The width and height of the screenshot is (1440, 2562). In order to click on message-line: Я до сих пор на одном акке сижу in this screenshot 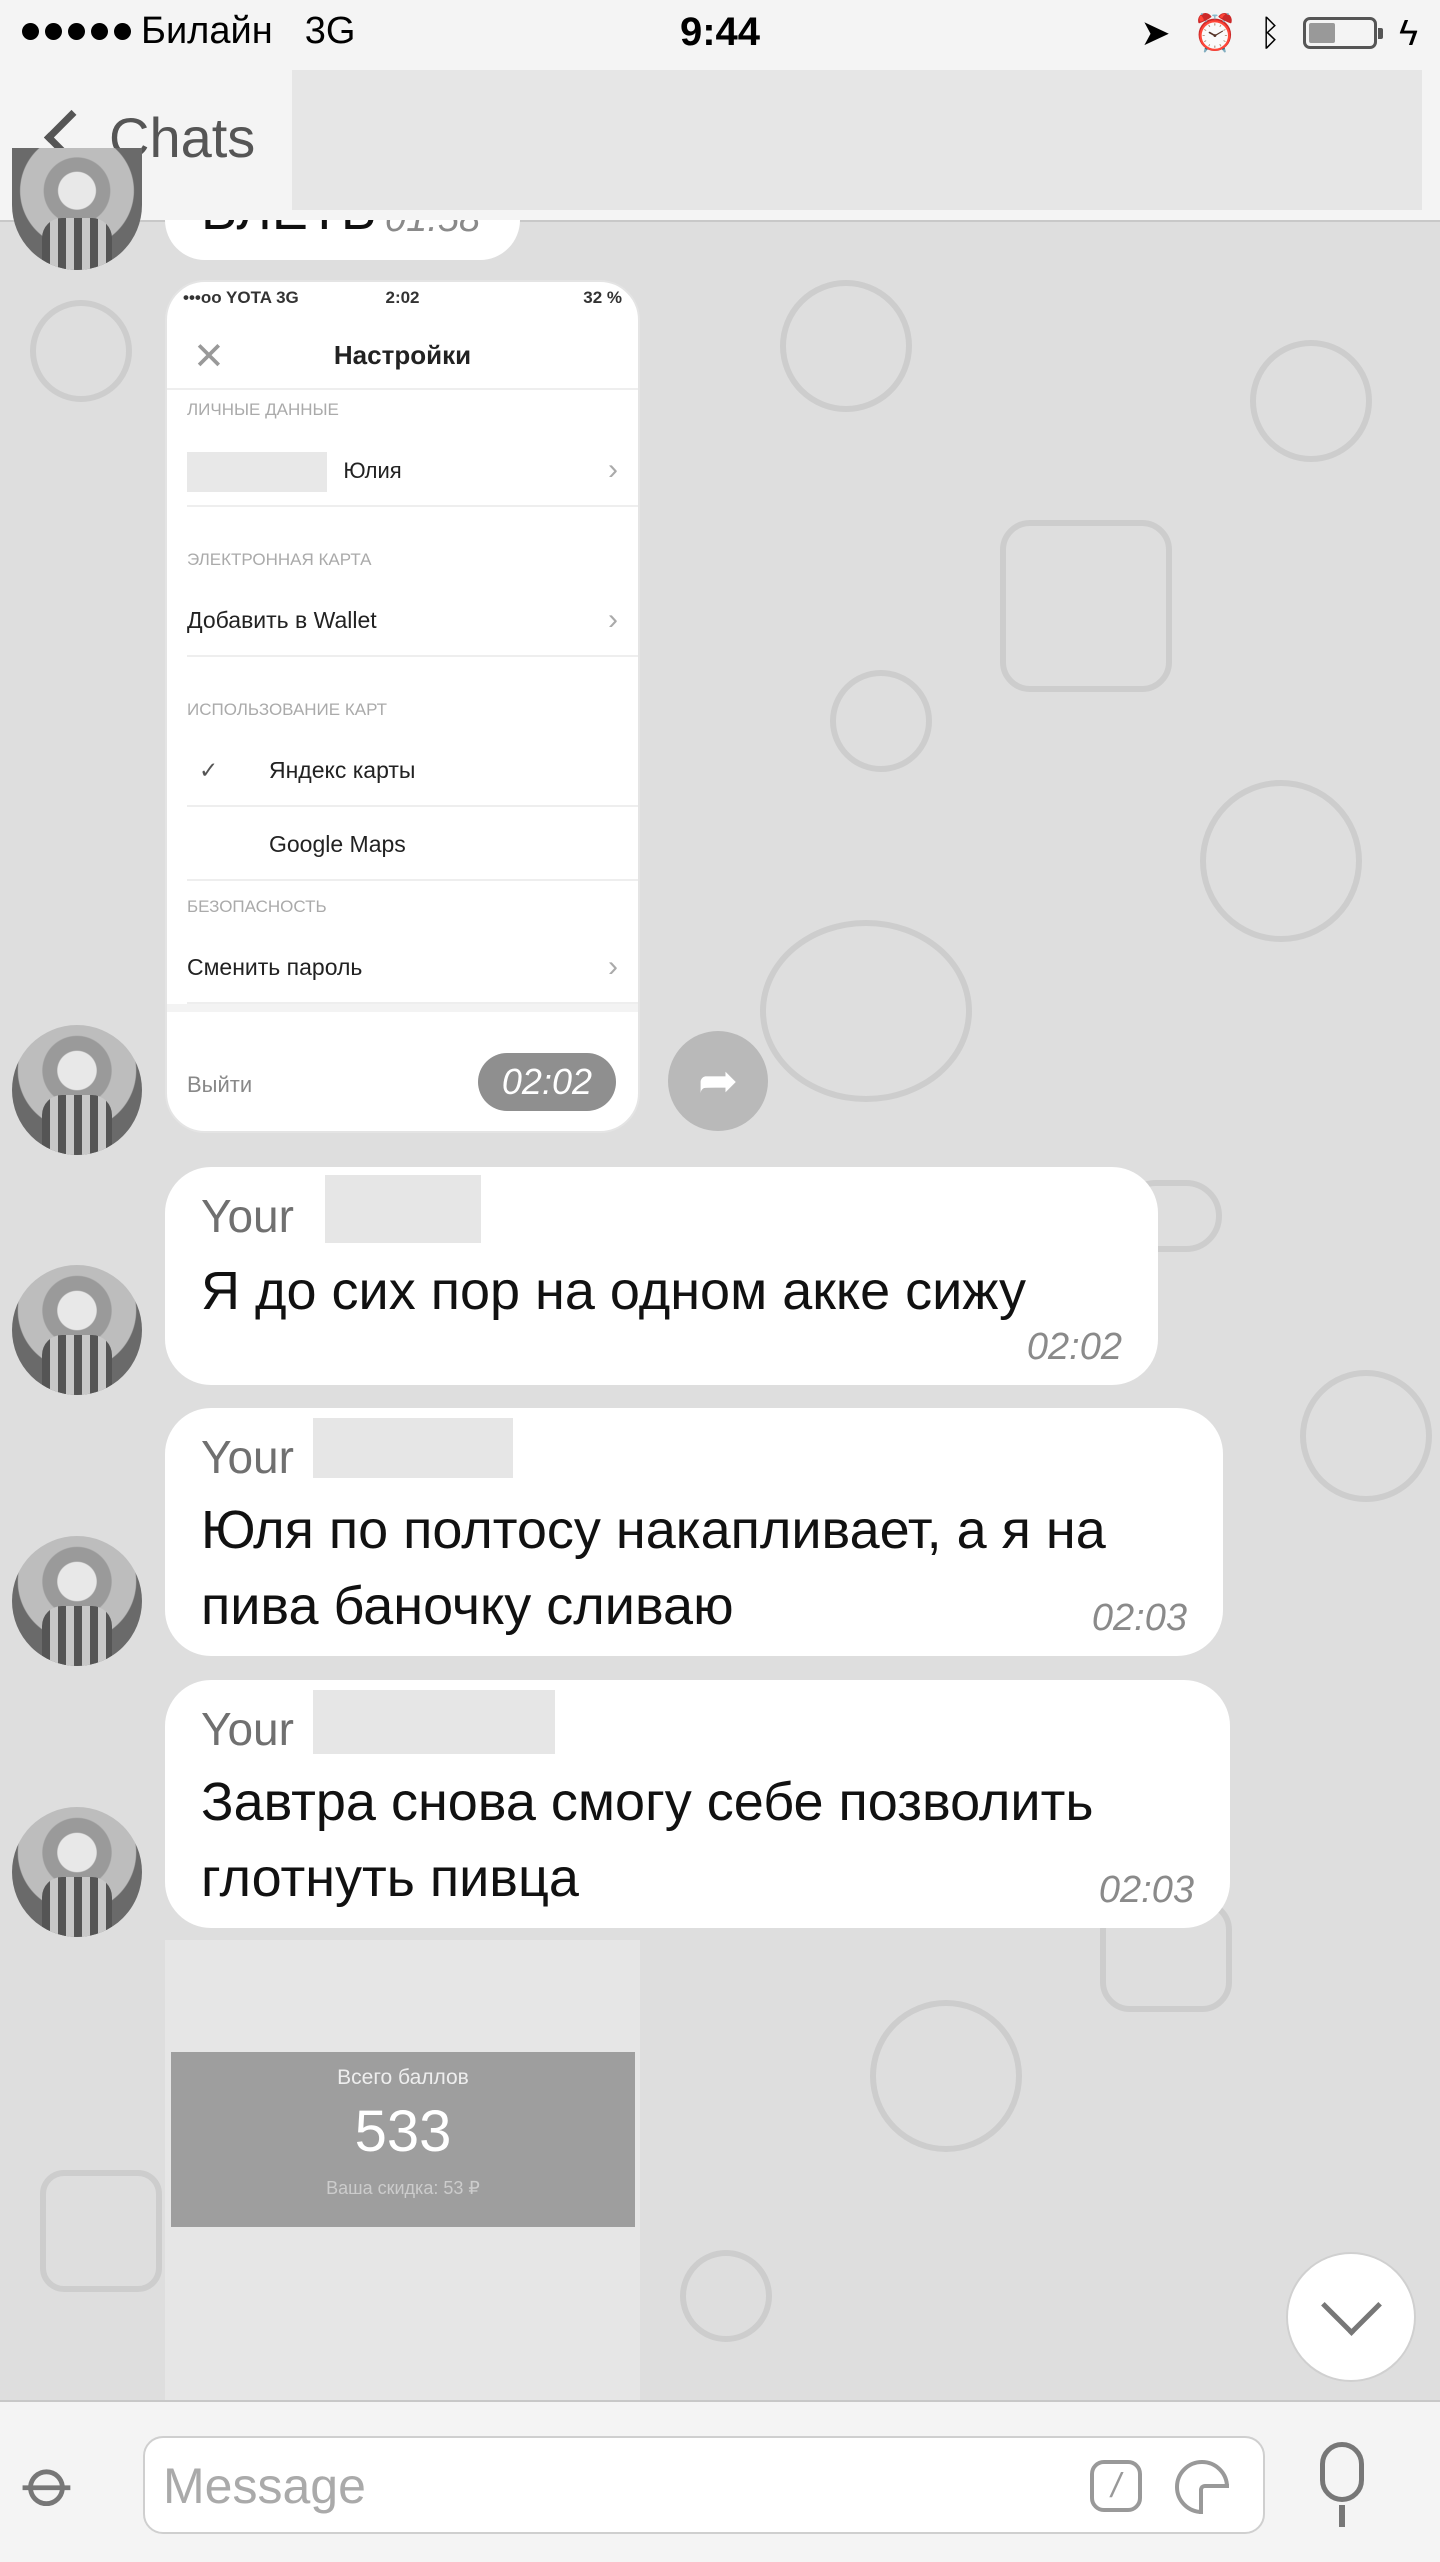, I will do `click(614, 1291)`.